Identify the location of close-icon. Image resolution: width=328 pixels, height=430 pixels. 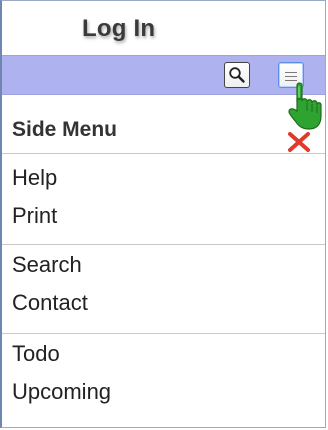
(299, 142).